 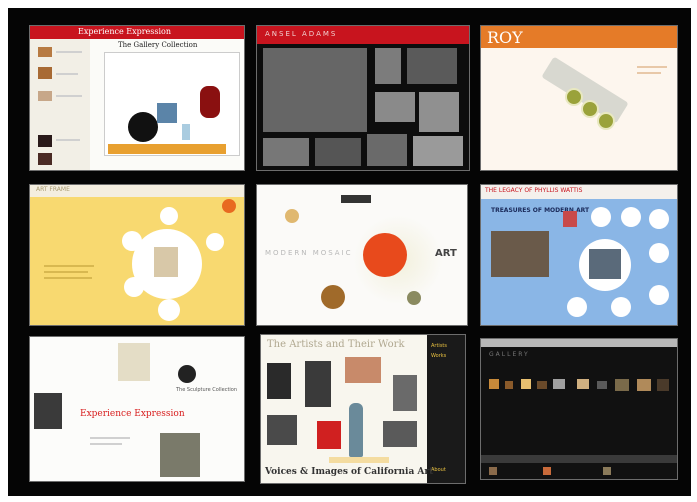 What do you see at coordinates (438, 356) in the screenshot?
I see `tile-8-menu-item: Works` at bounding box center [438, 356].